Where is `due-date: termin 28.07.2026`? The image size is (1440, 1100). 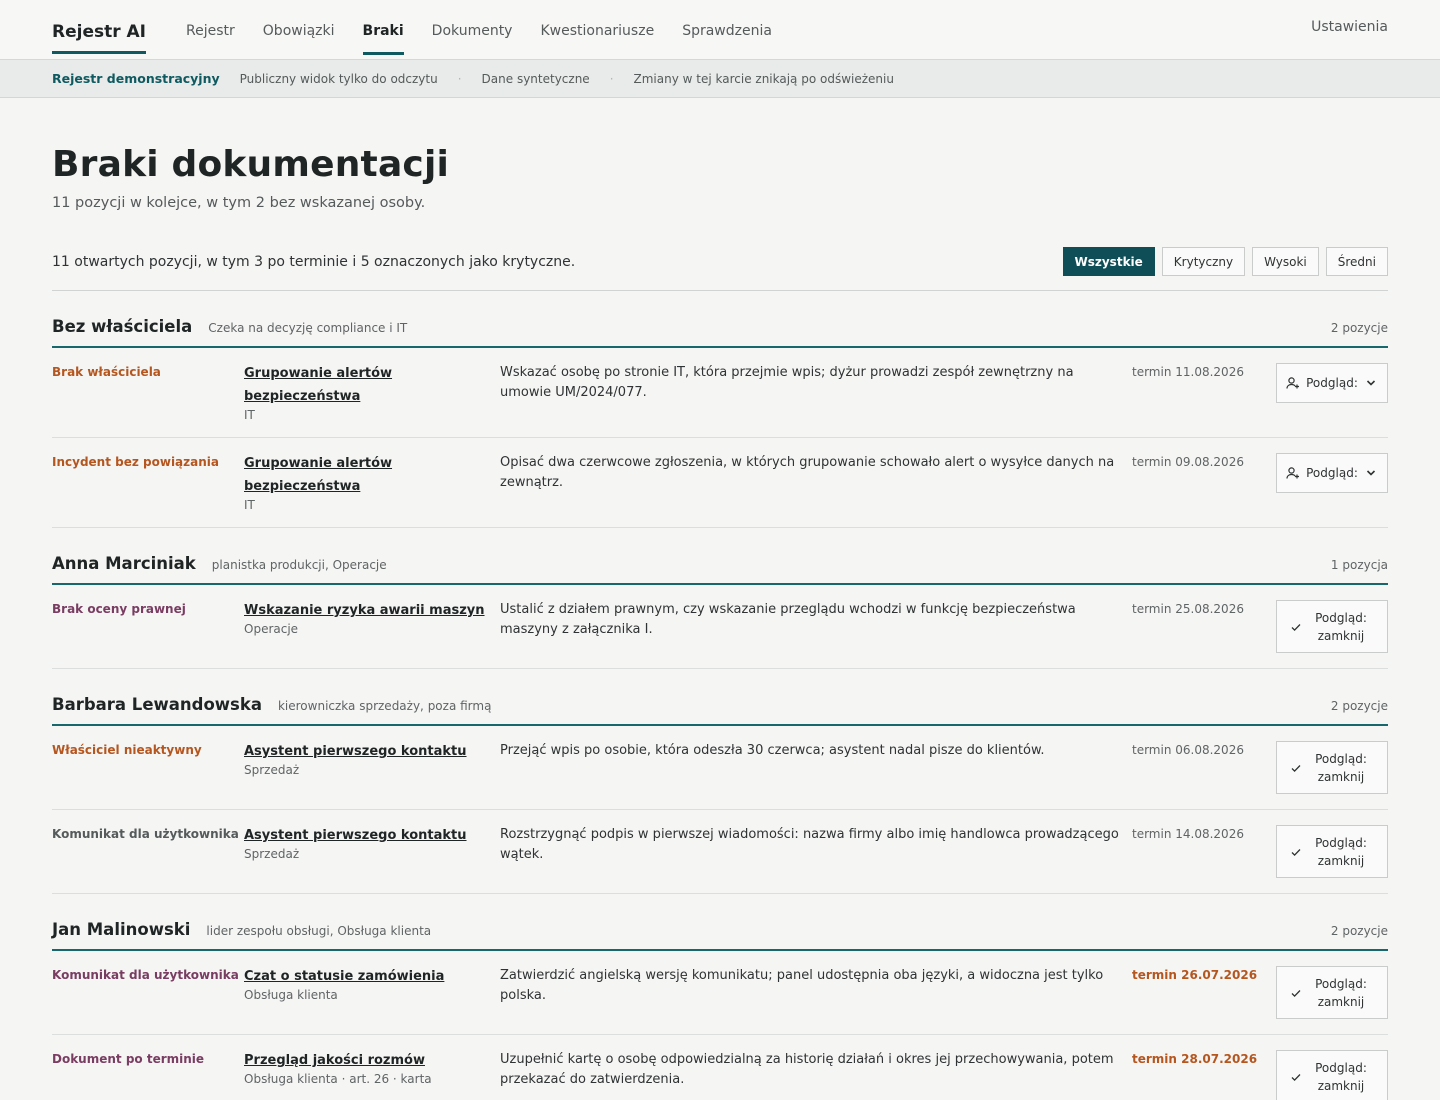
due-date: termin 28.07.2026 is located at coordinates (1195, 1059).